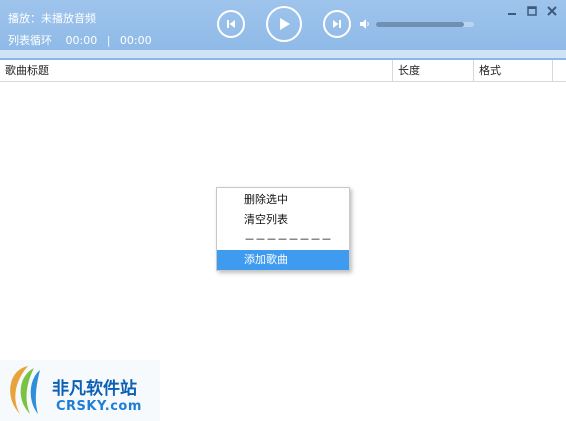  Describe the element at coordinates (135, 40) in the screenshot. I see `total-time: 00:00` at that location.